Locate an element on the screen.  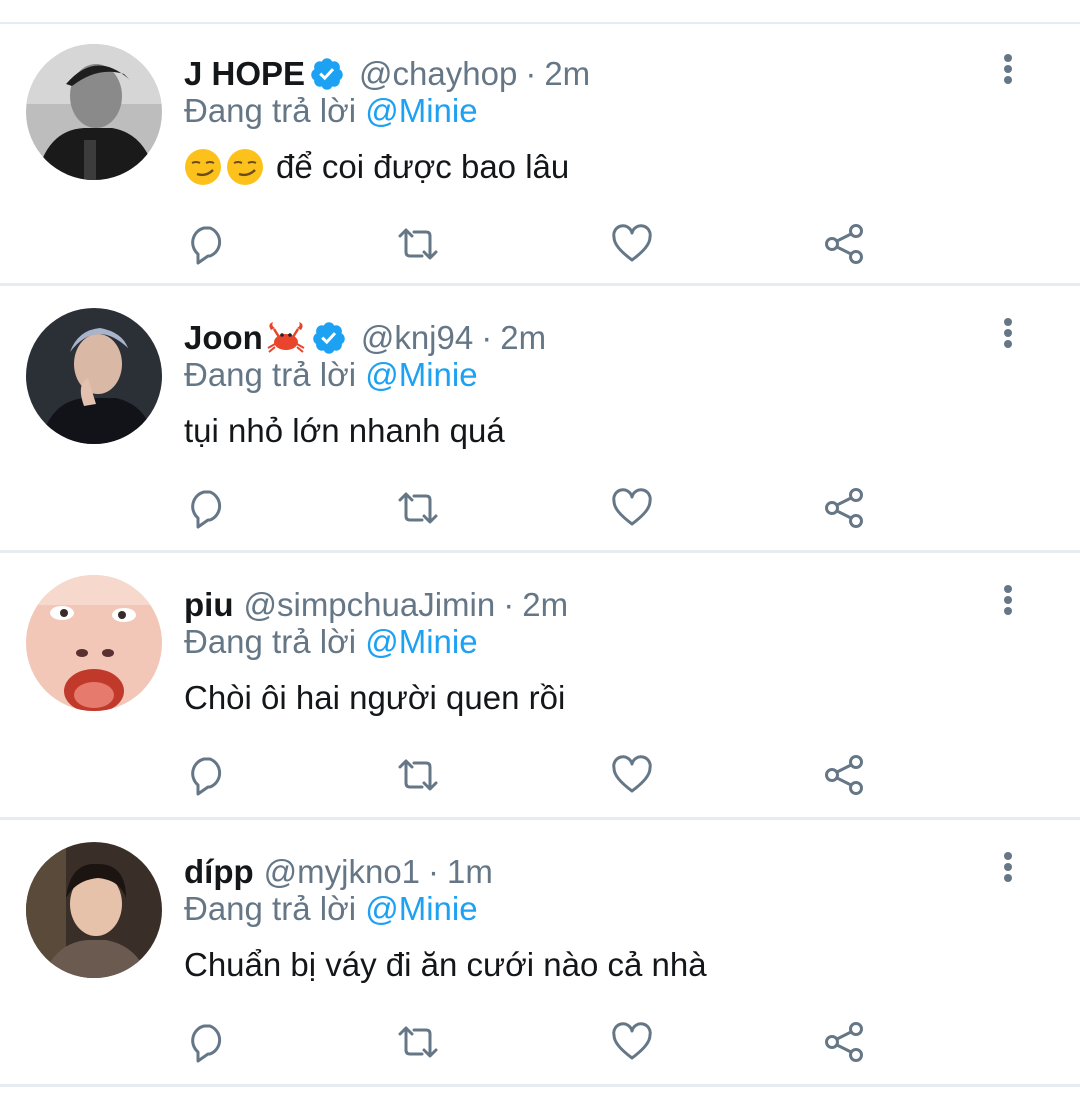
tweet-body: tụi nhỏ lớn nhanh quá is located at coordinates (344, 430).